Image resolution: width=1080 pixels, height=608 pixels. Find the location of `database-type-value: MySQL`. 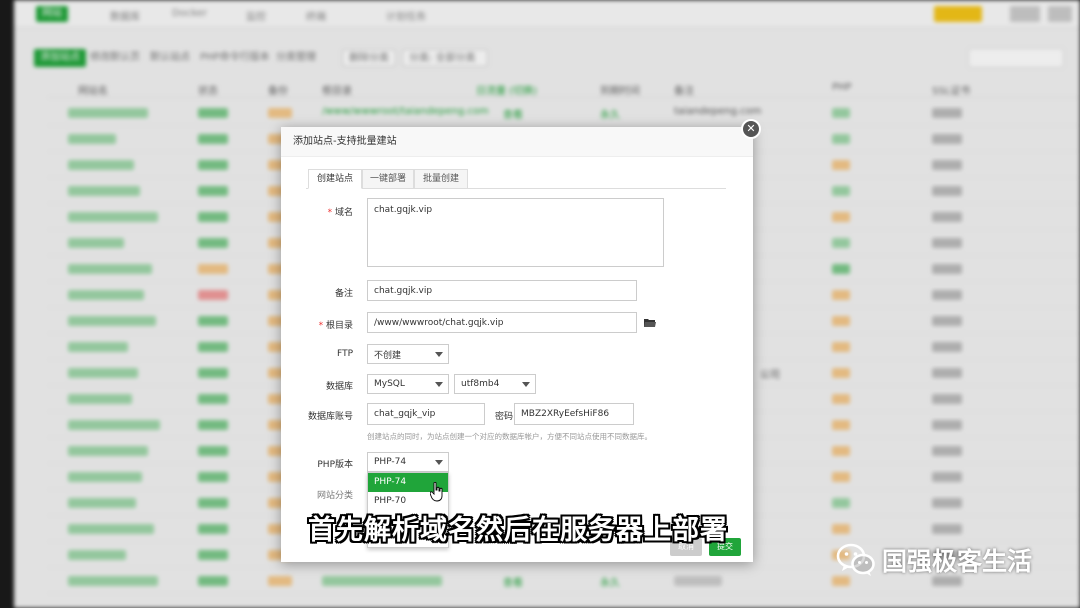

database-type-value: MySQL is located at coordinates (389, 384).